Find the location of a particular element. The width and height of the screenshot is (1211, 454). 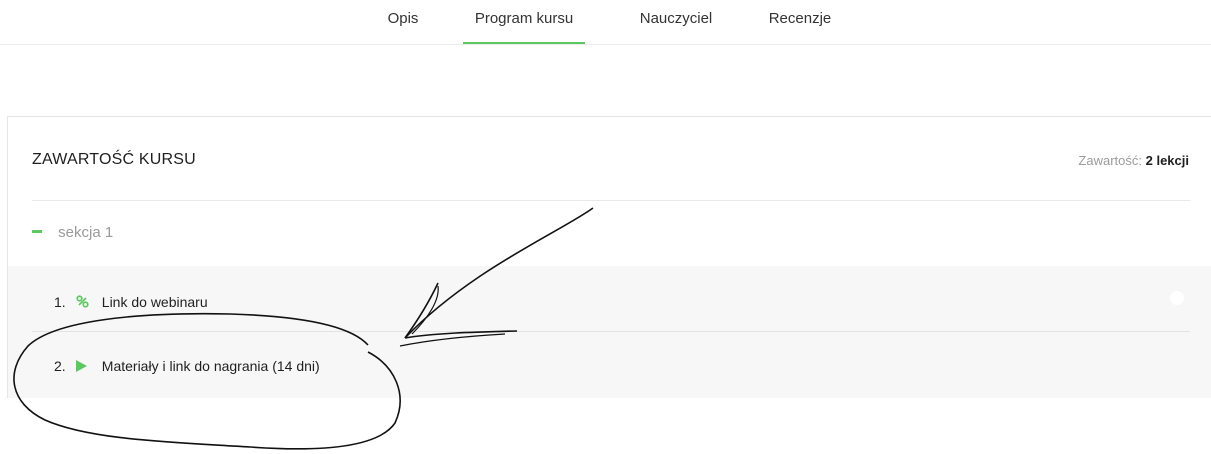

lesson-count-label: Zawartość: is located at coordinates (1110, 160).